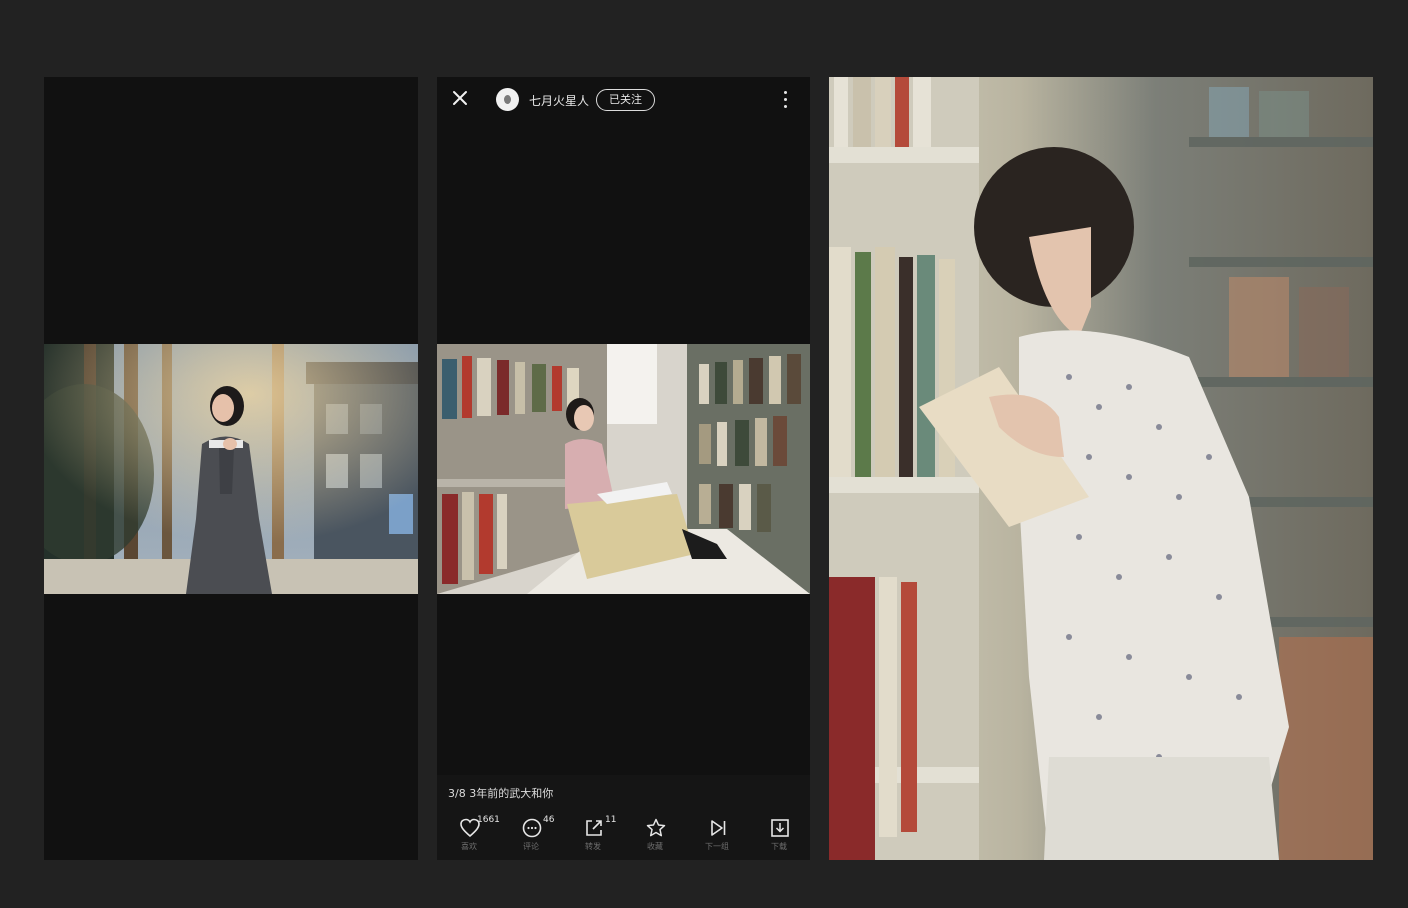 The image size is (1408, 908). I want to click on next-set-button: 下一组, so click(717, 834).